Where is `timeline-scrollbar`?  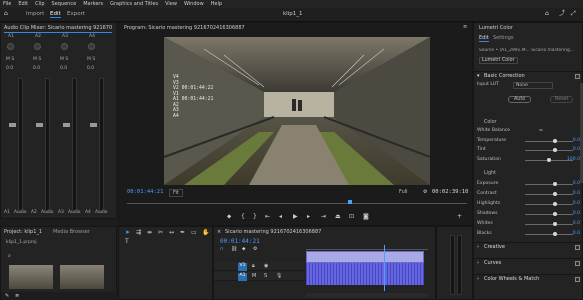 timeline-scrollbar is located at coordinates (367, 295).